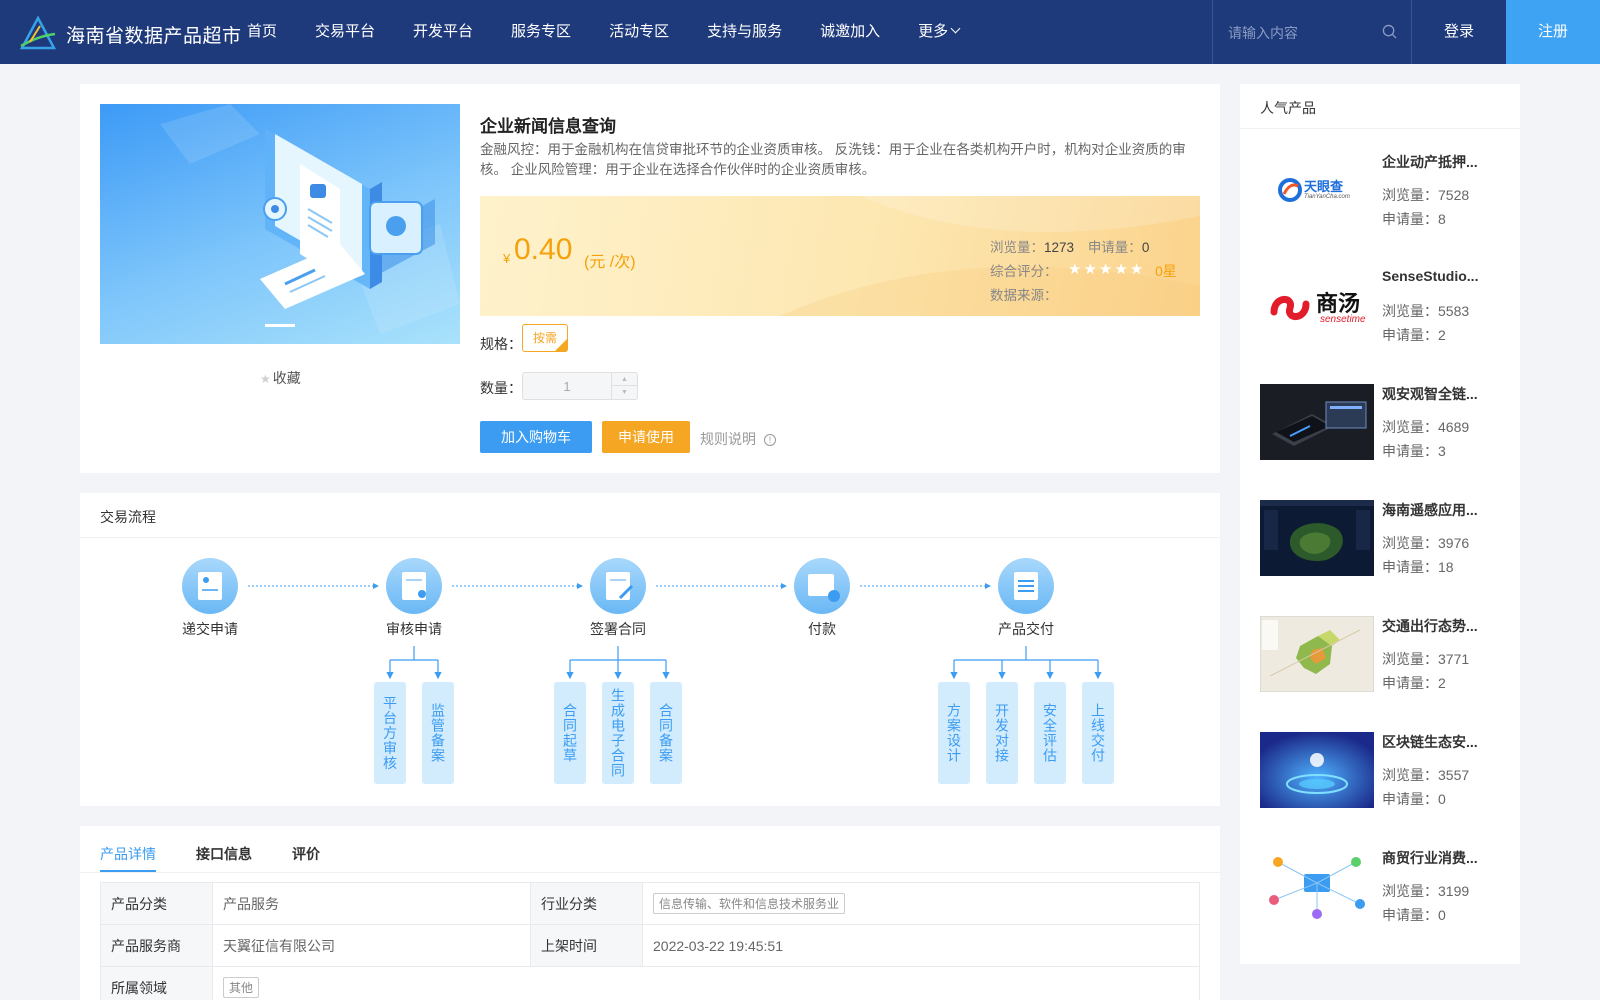  Describe the element at coordinates (1426, 659) in the screenshot. I see `popular-product-views: 浏览量：3771` at that location.